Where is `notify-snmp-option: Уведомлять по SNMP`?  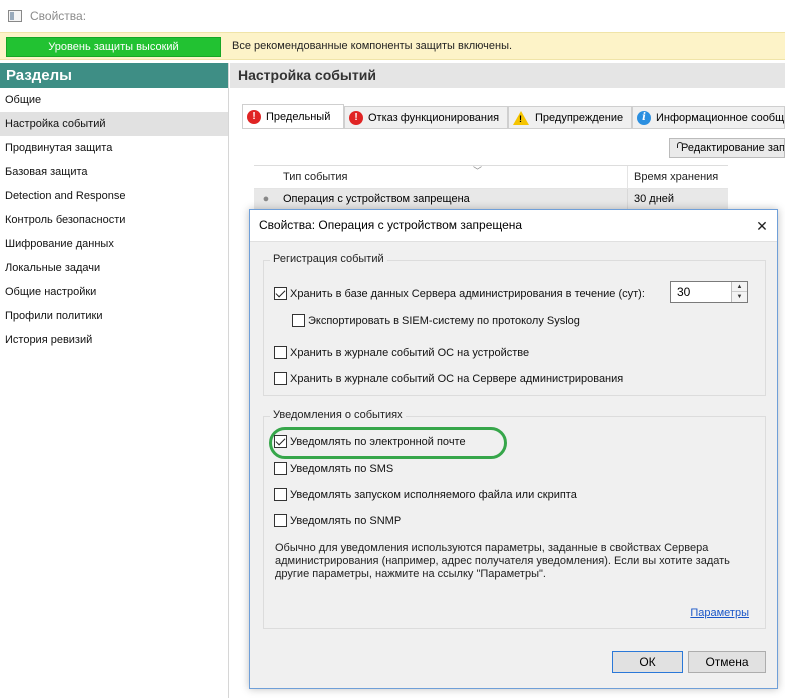
notify-snmp-option: Уведомлять по SNMP is located at coordinates (337, 520).